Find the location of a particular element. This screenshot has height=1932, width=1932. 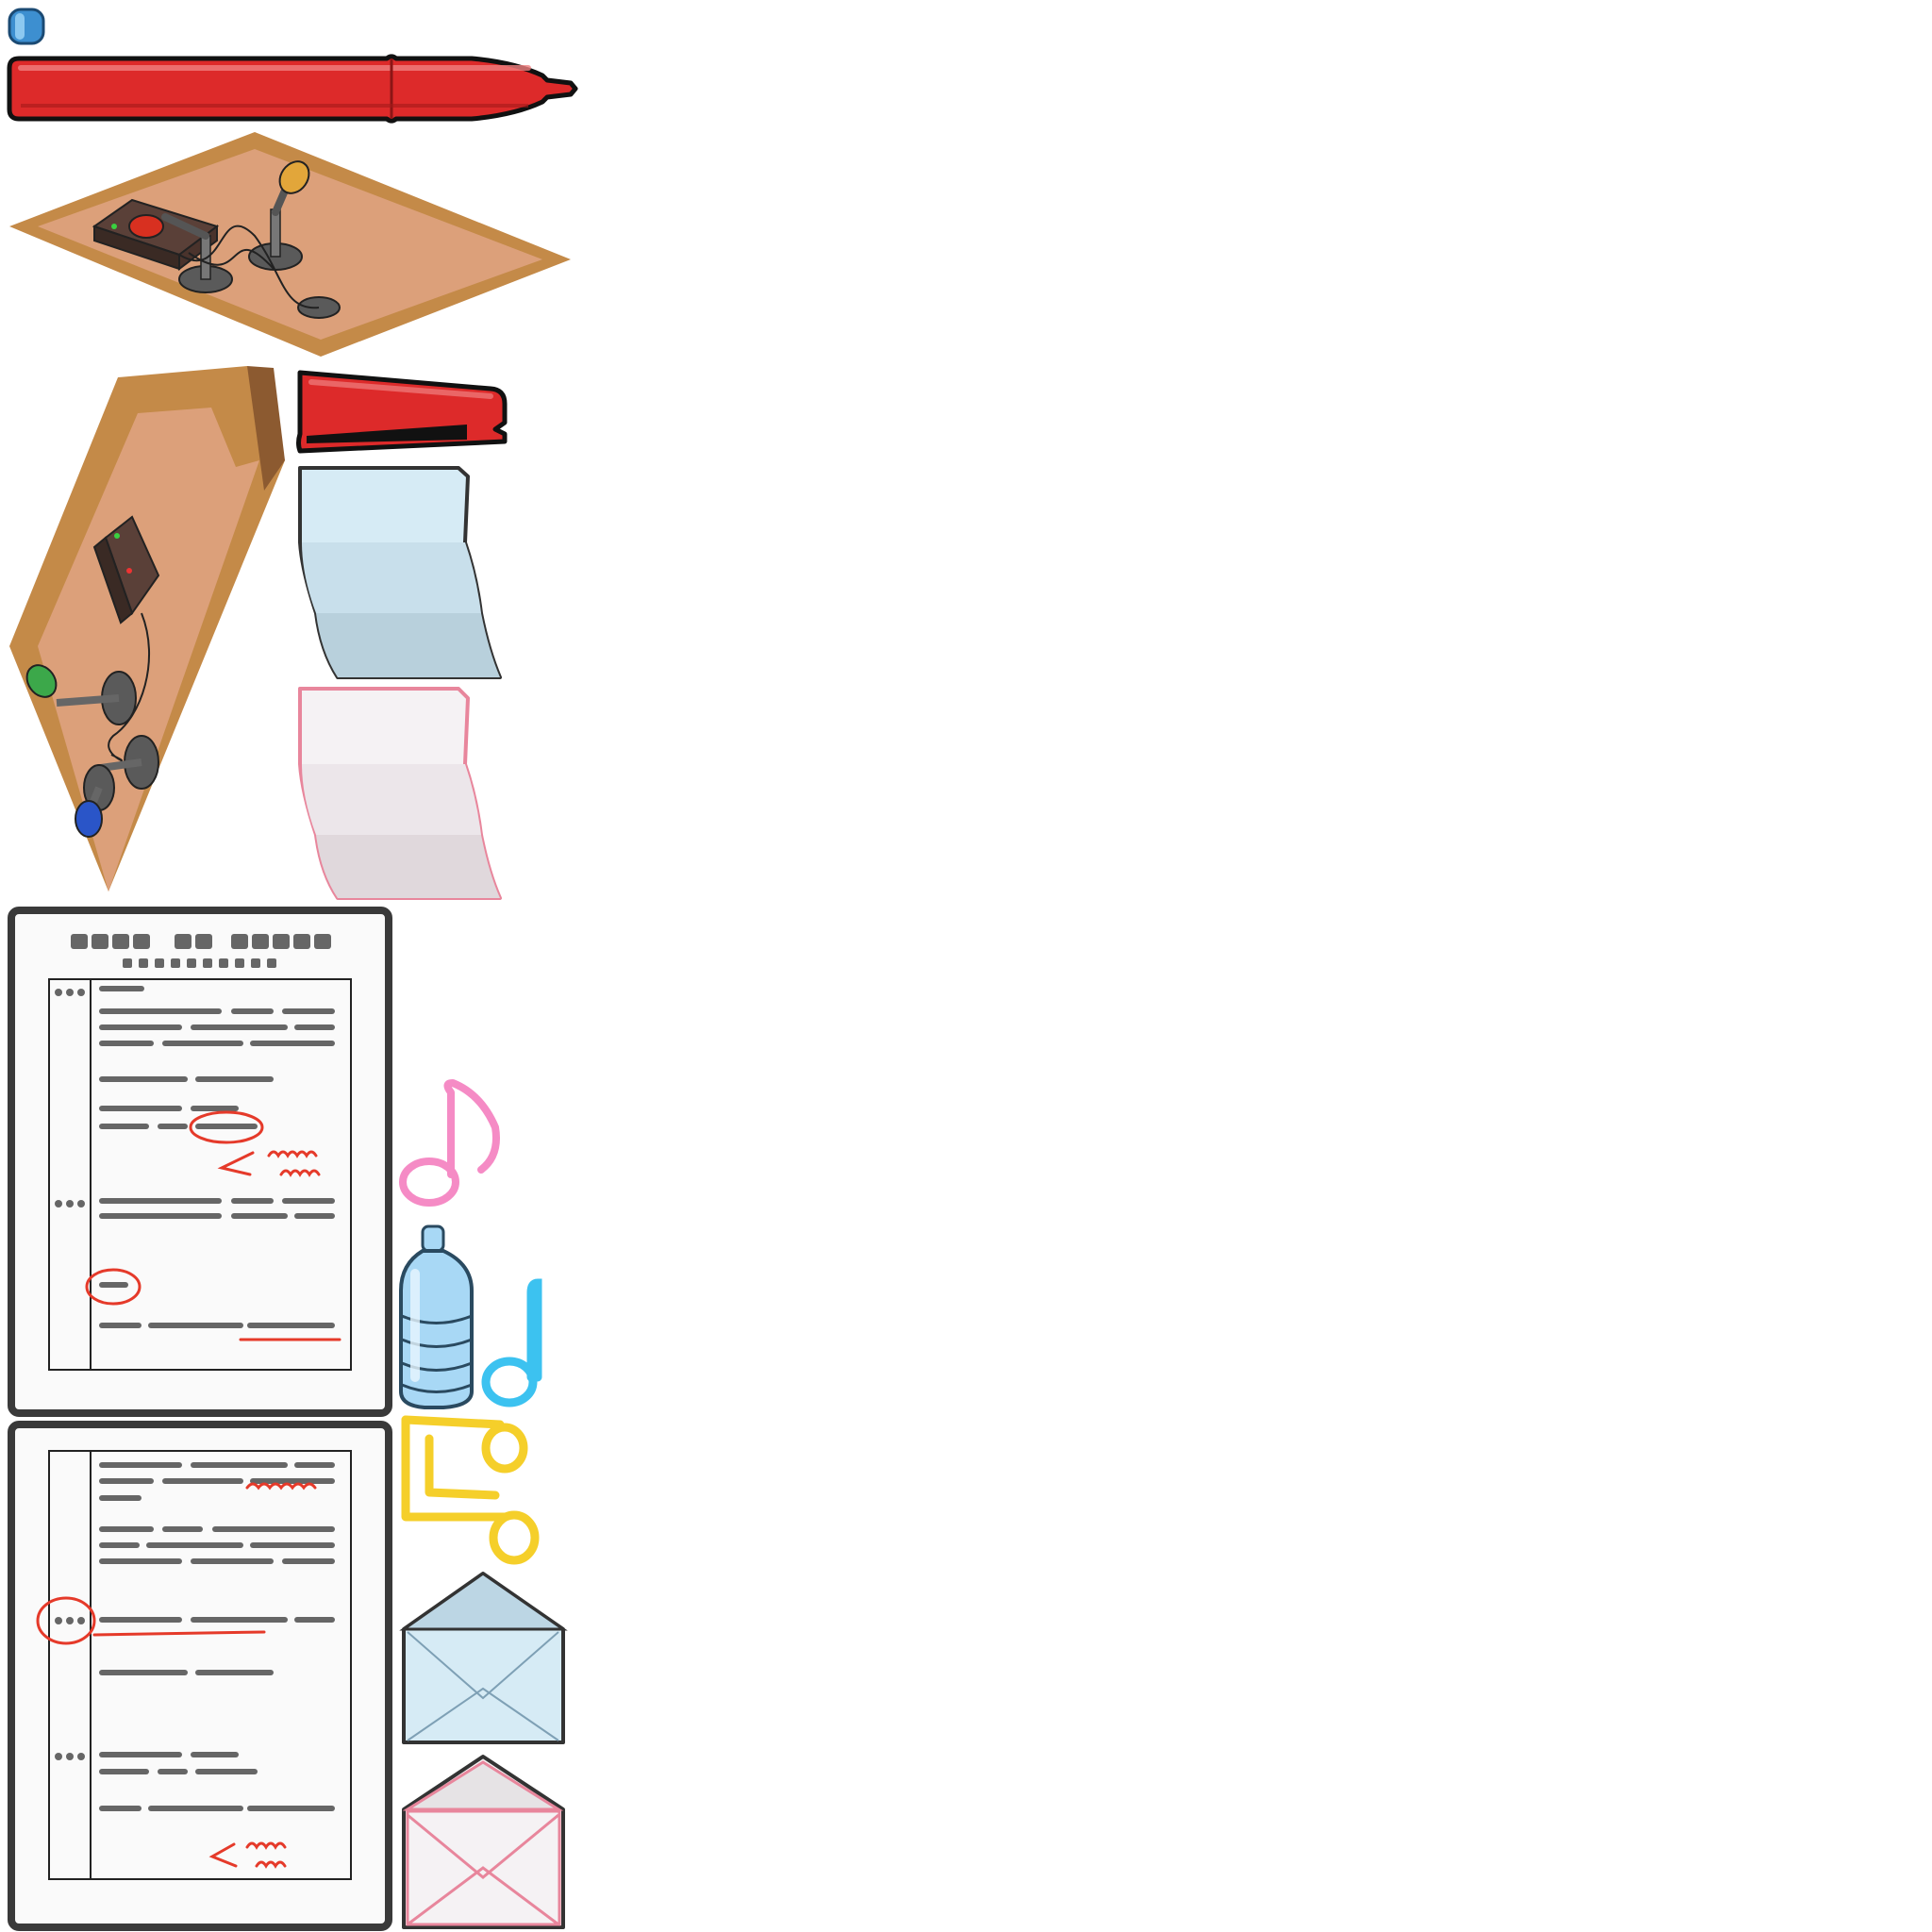

red-stapler-sprite is located at coordinates (402, 412).